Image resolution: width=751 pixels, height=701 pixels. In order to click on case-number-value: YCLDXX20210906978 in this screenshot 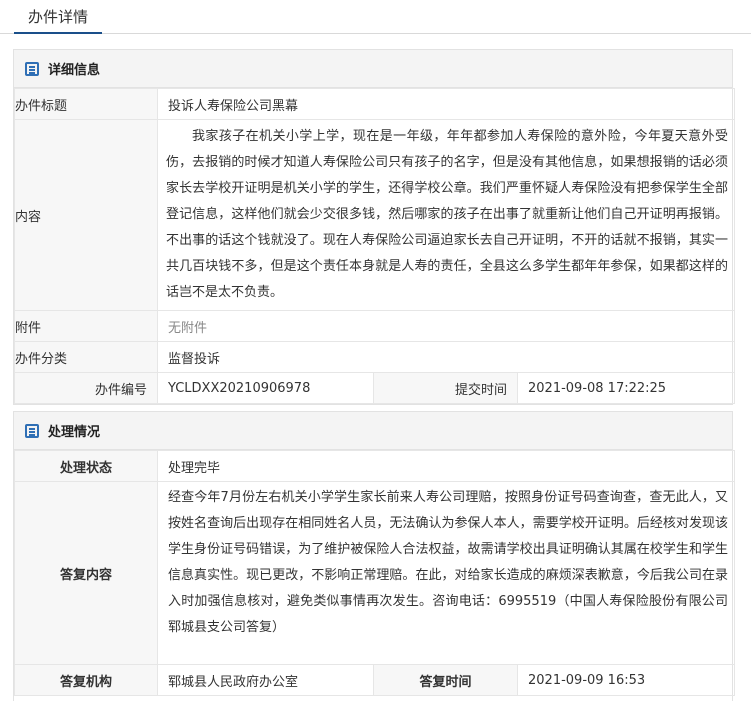, I will do `click(265, 388)`.